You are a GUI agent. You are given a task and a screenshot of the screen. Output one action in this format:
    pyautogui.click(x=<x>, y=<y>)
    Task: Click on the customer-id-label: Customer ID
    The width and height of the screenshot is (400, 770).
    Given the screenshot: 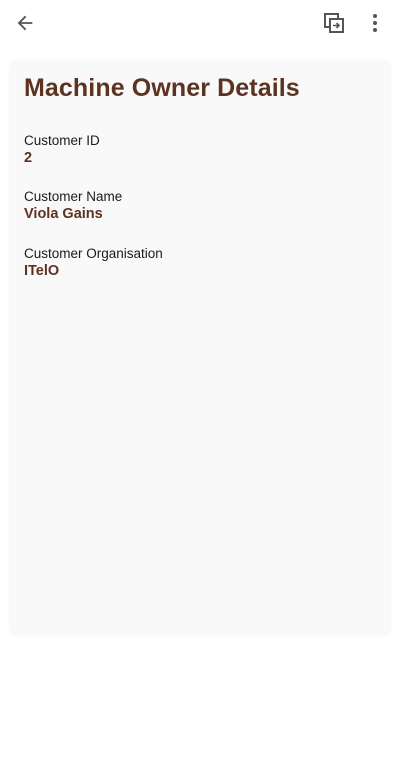 What is the action you would take?
    pyautogui.click(x=62, y=140)
    